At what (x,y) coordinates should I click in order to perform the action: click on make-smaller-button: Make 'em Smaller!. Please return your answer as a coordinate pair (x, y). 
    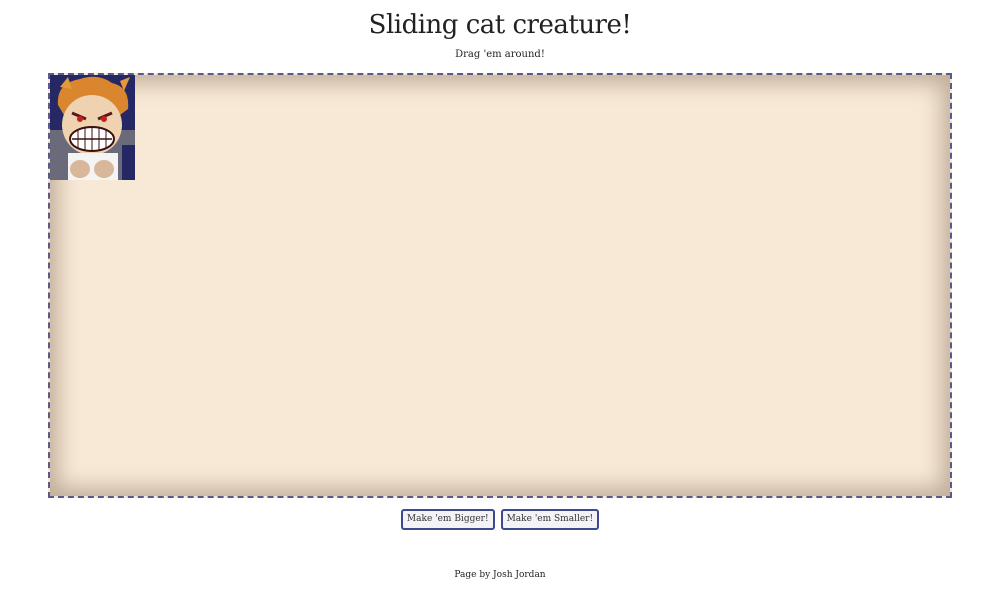
    Looking at the image, I should click on (550, 519).